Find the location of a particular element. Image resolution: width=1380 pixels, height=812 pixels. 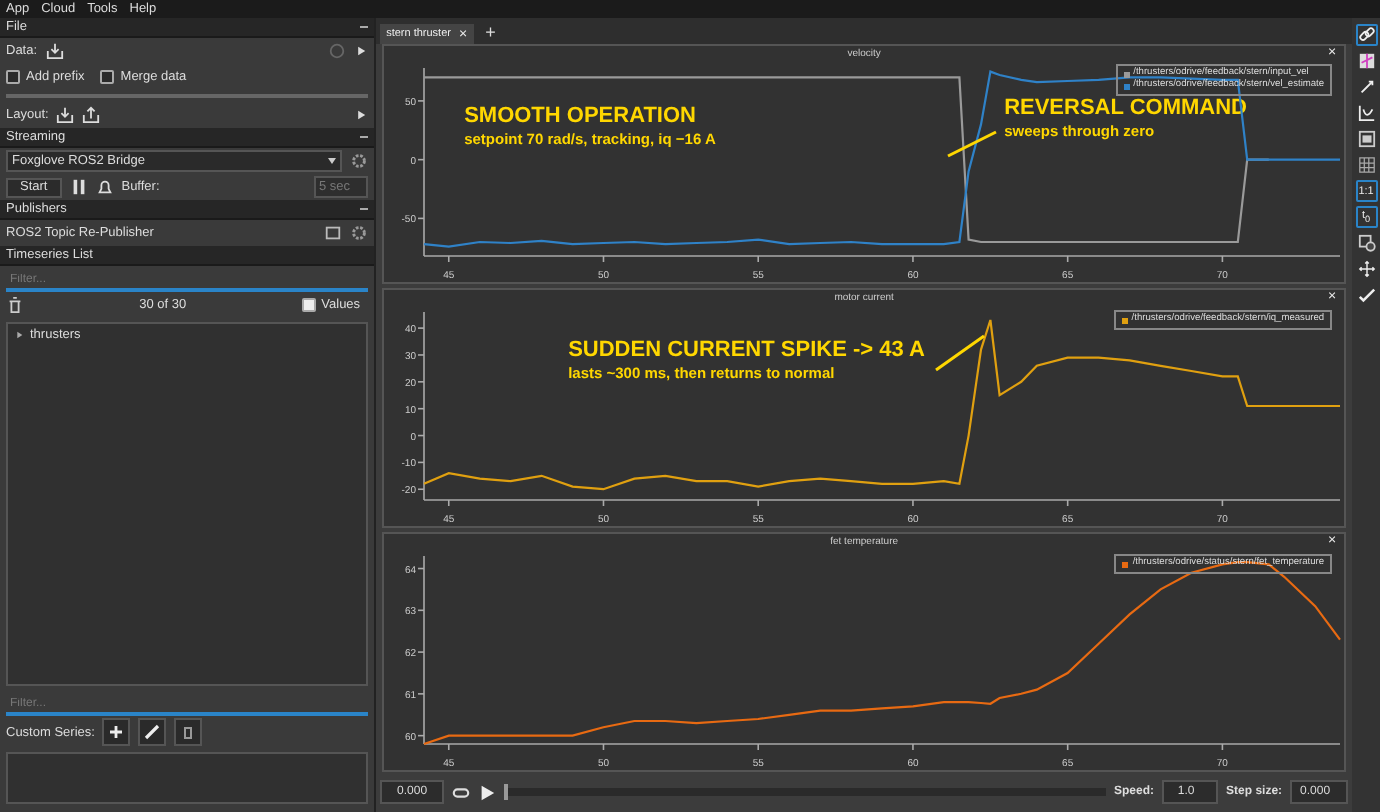

trash-icon is located at coordinates (188, 732).